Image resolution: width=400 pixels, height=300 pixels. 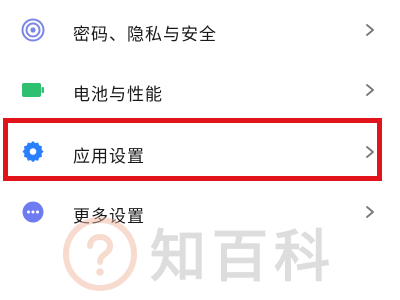 What do you see at coordinates (109, 157) in the screenshot?
I see `settings-row-label: 应用设置` at bounding box center [109, 157].